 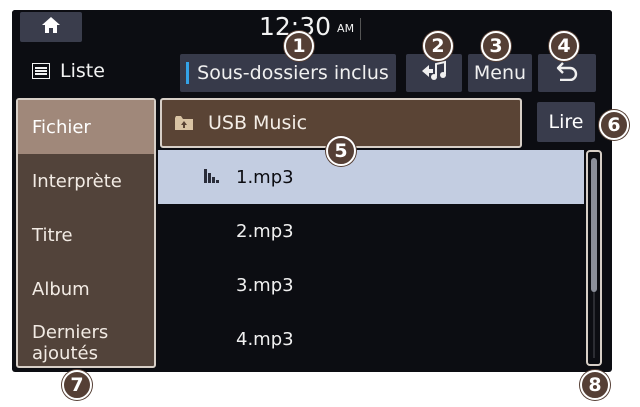 I want to click on callout-4: 4, so click(x=564, y=46).